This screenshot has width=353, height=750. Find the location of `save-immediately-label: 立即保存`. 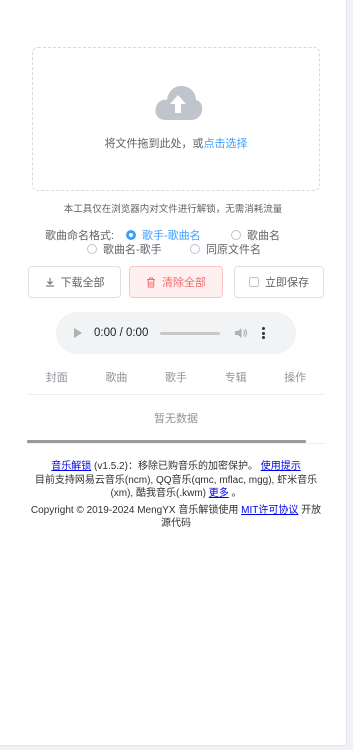

save-immediately-label: 立即保存 is located at coordinates (287, 283).